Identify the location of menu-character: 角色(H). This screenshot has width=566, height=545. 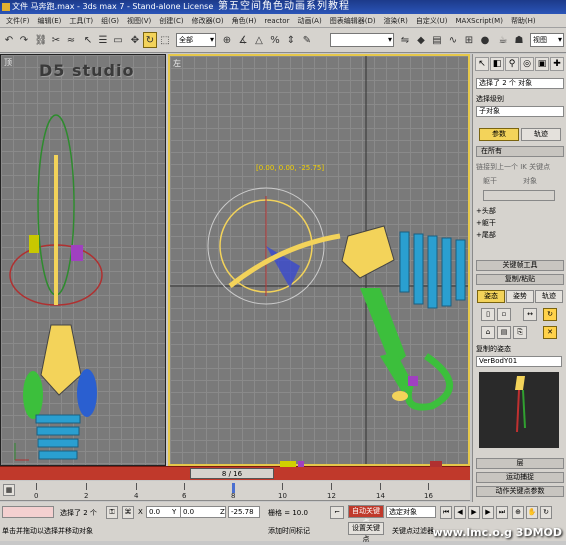
(244, 21).